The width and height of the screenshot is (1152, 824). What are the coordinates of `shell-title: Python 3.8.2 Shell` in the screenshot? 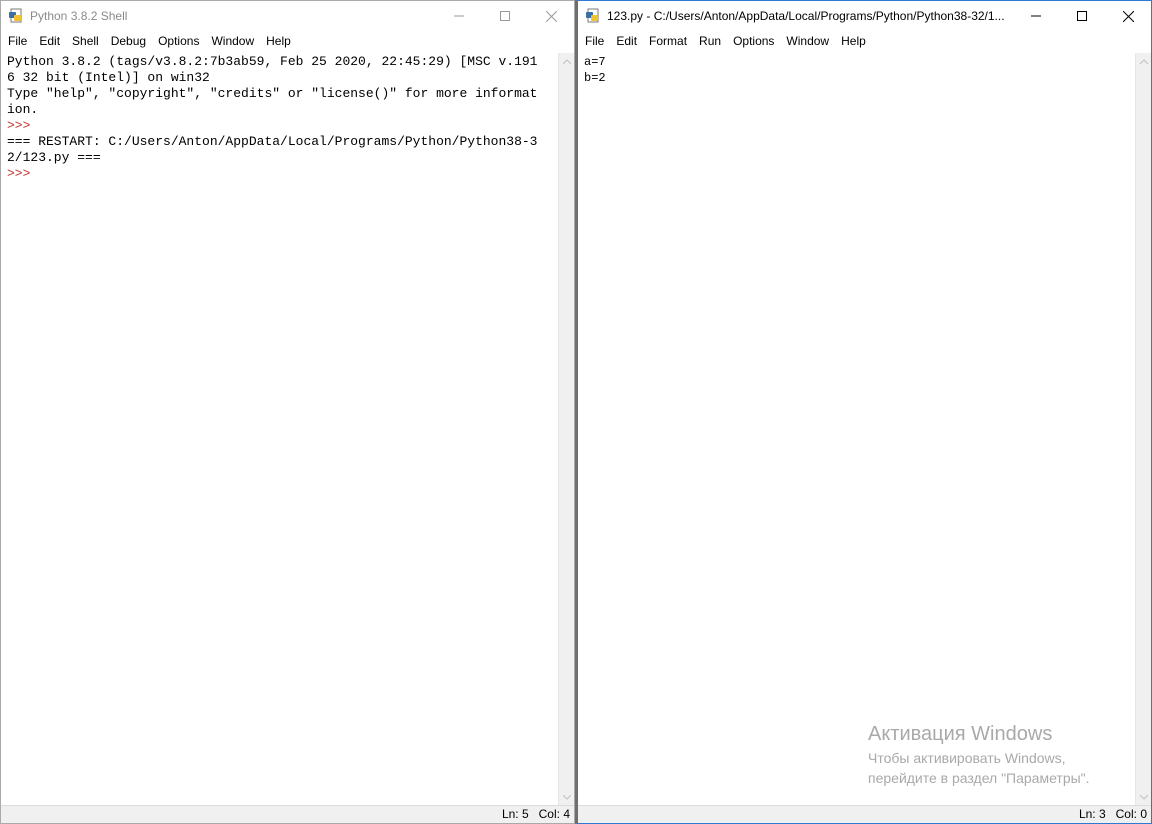 It's located at (79, 16).